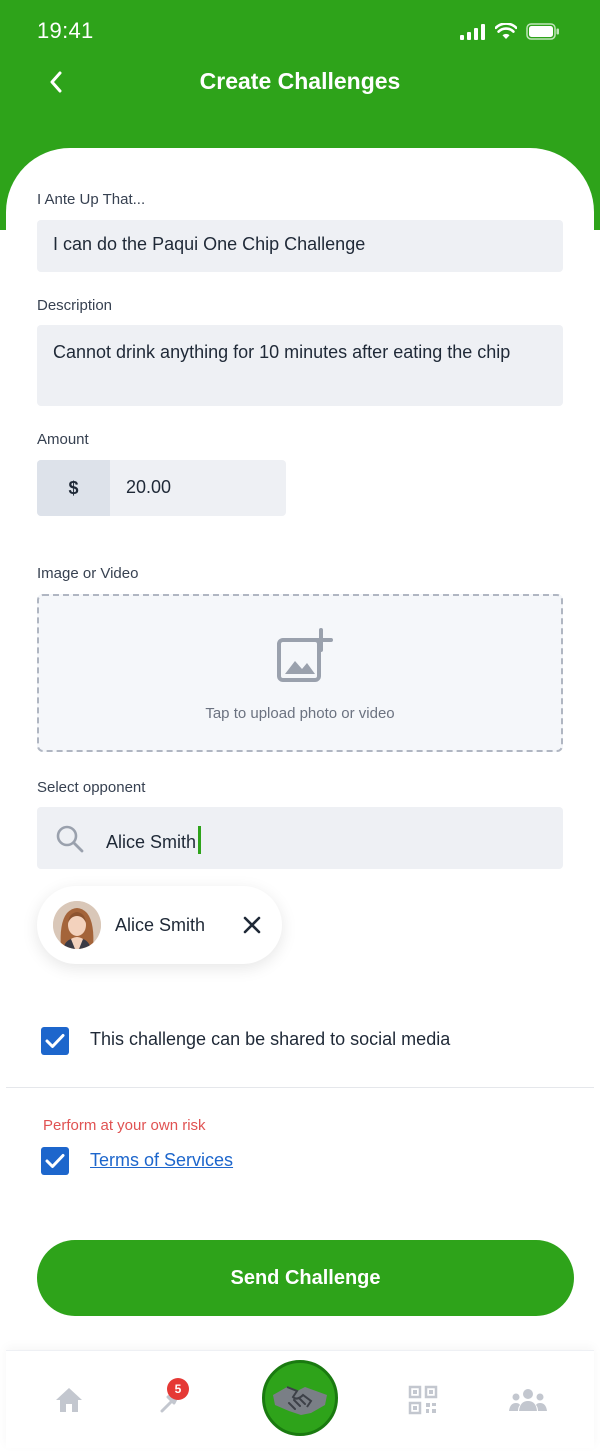 The image size is (600, 1451). What do you see at coordinates (77, 925) in the screenshot?
I see `avatar` at bounding box center [77, 925].